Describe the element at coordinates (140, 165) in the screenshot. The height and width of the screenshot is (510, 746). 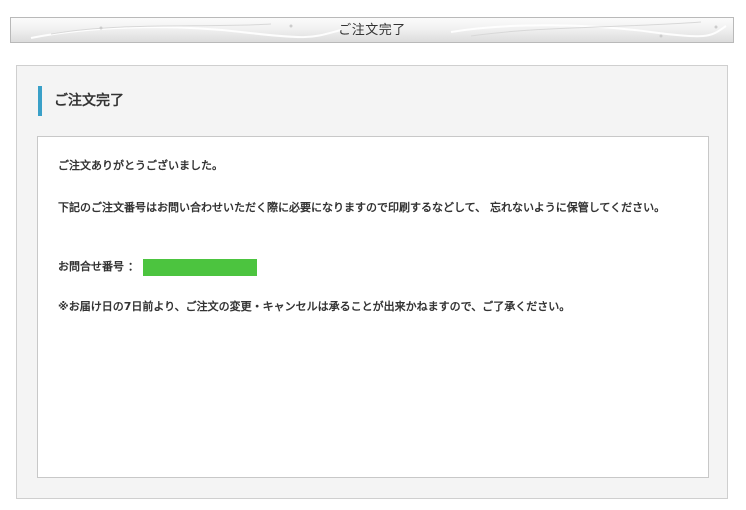
I see `thanks-message: ご注文ありがとうございました。` at that location.